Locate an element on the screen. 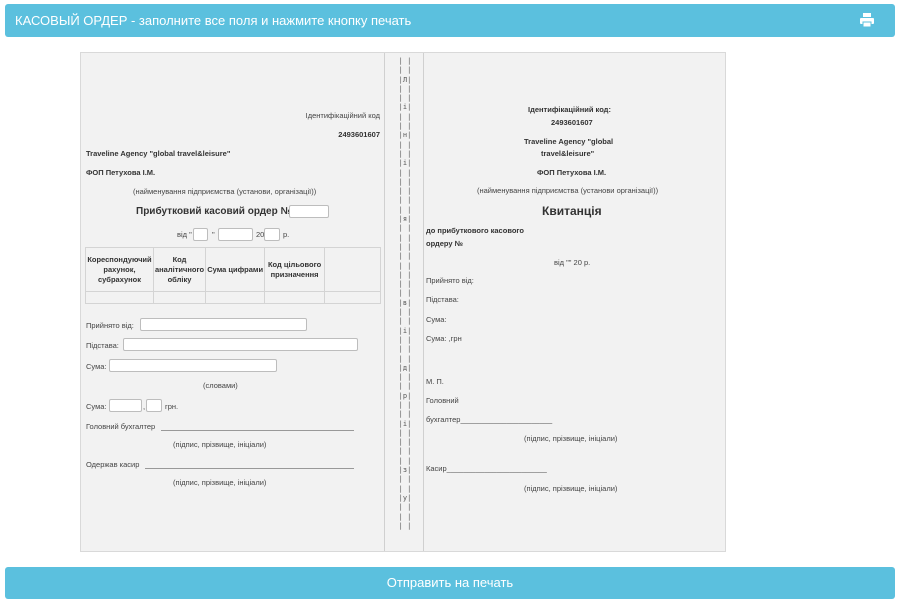 This screenshot has width=900, height=600. uah-label: грн. is located at coordinates (172, 406).